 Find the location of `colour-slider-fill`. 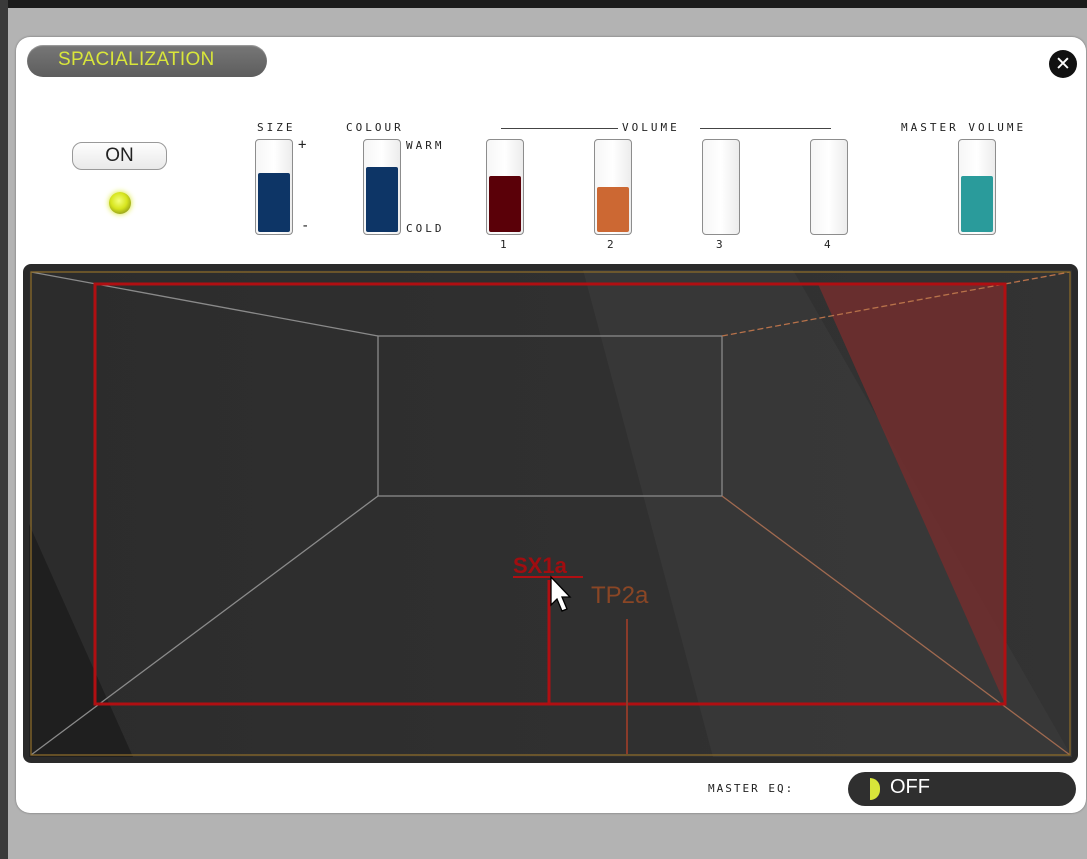

colour-slider-fill is located at coordinates (382, 199).